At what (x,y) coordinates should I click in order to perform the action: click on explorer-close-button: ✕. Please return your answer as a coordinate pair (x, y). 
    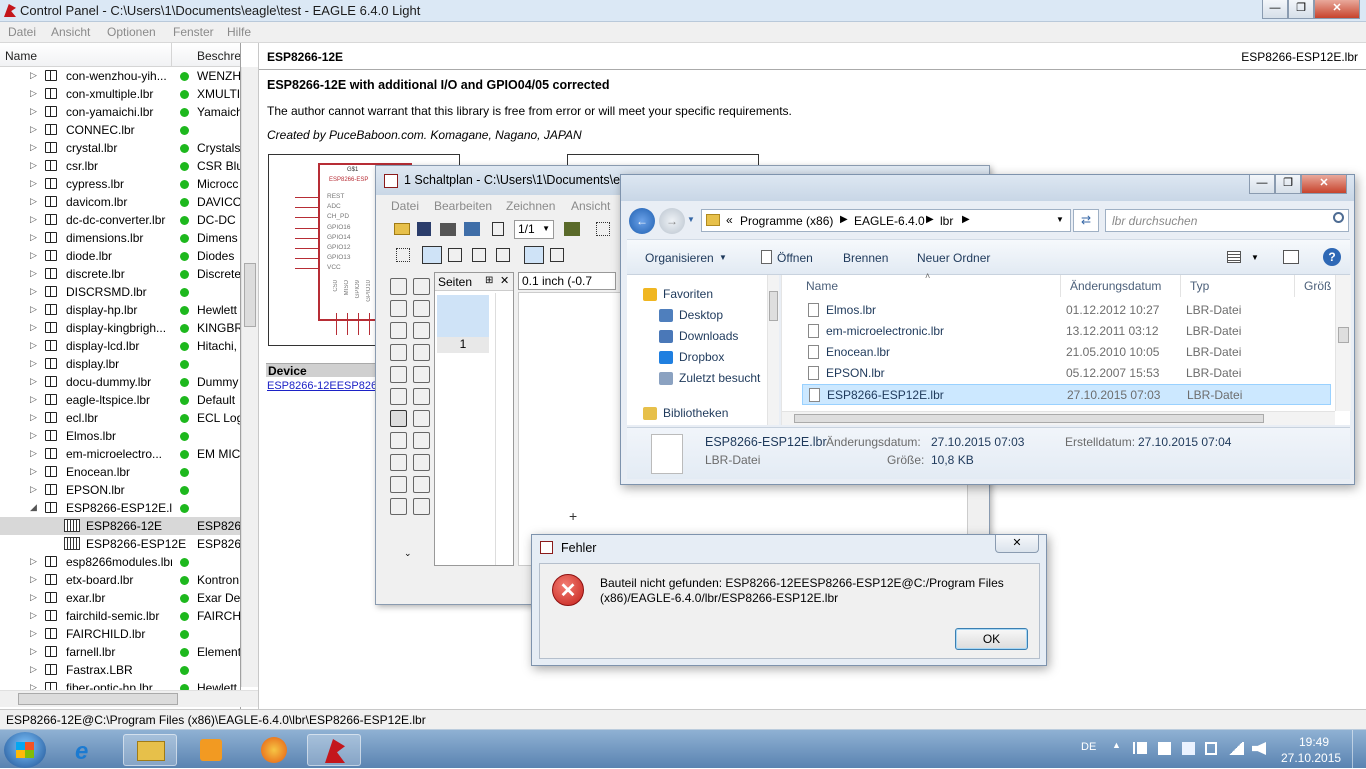
    Looking at the image, I should click on (1324, 184).